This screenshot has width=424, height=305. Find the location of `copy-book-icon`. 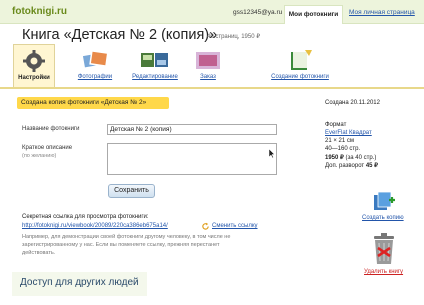

copy-book-icon is located at coordinates (384, 201).